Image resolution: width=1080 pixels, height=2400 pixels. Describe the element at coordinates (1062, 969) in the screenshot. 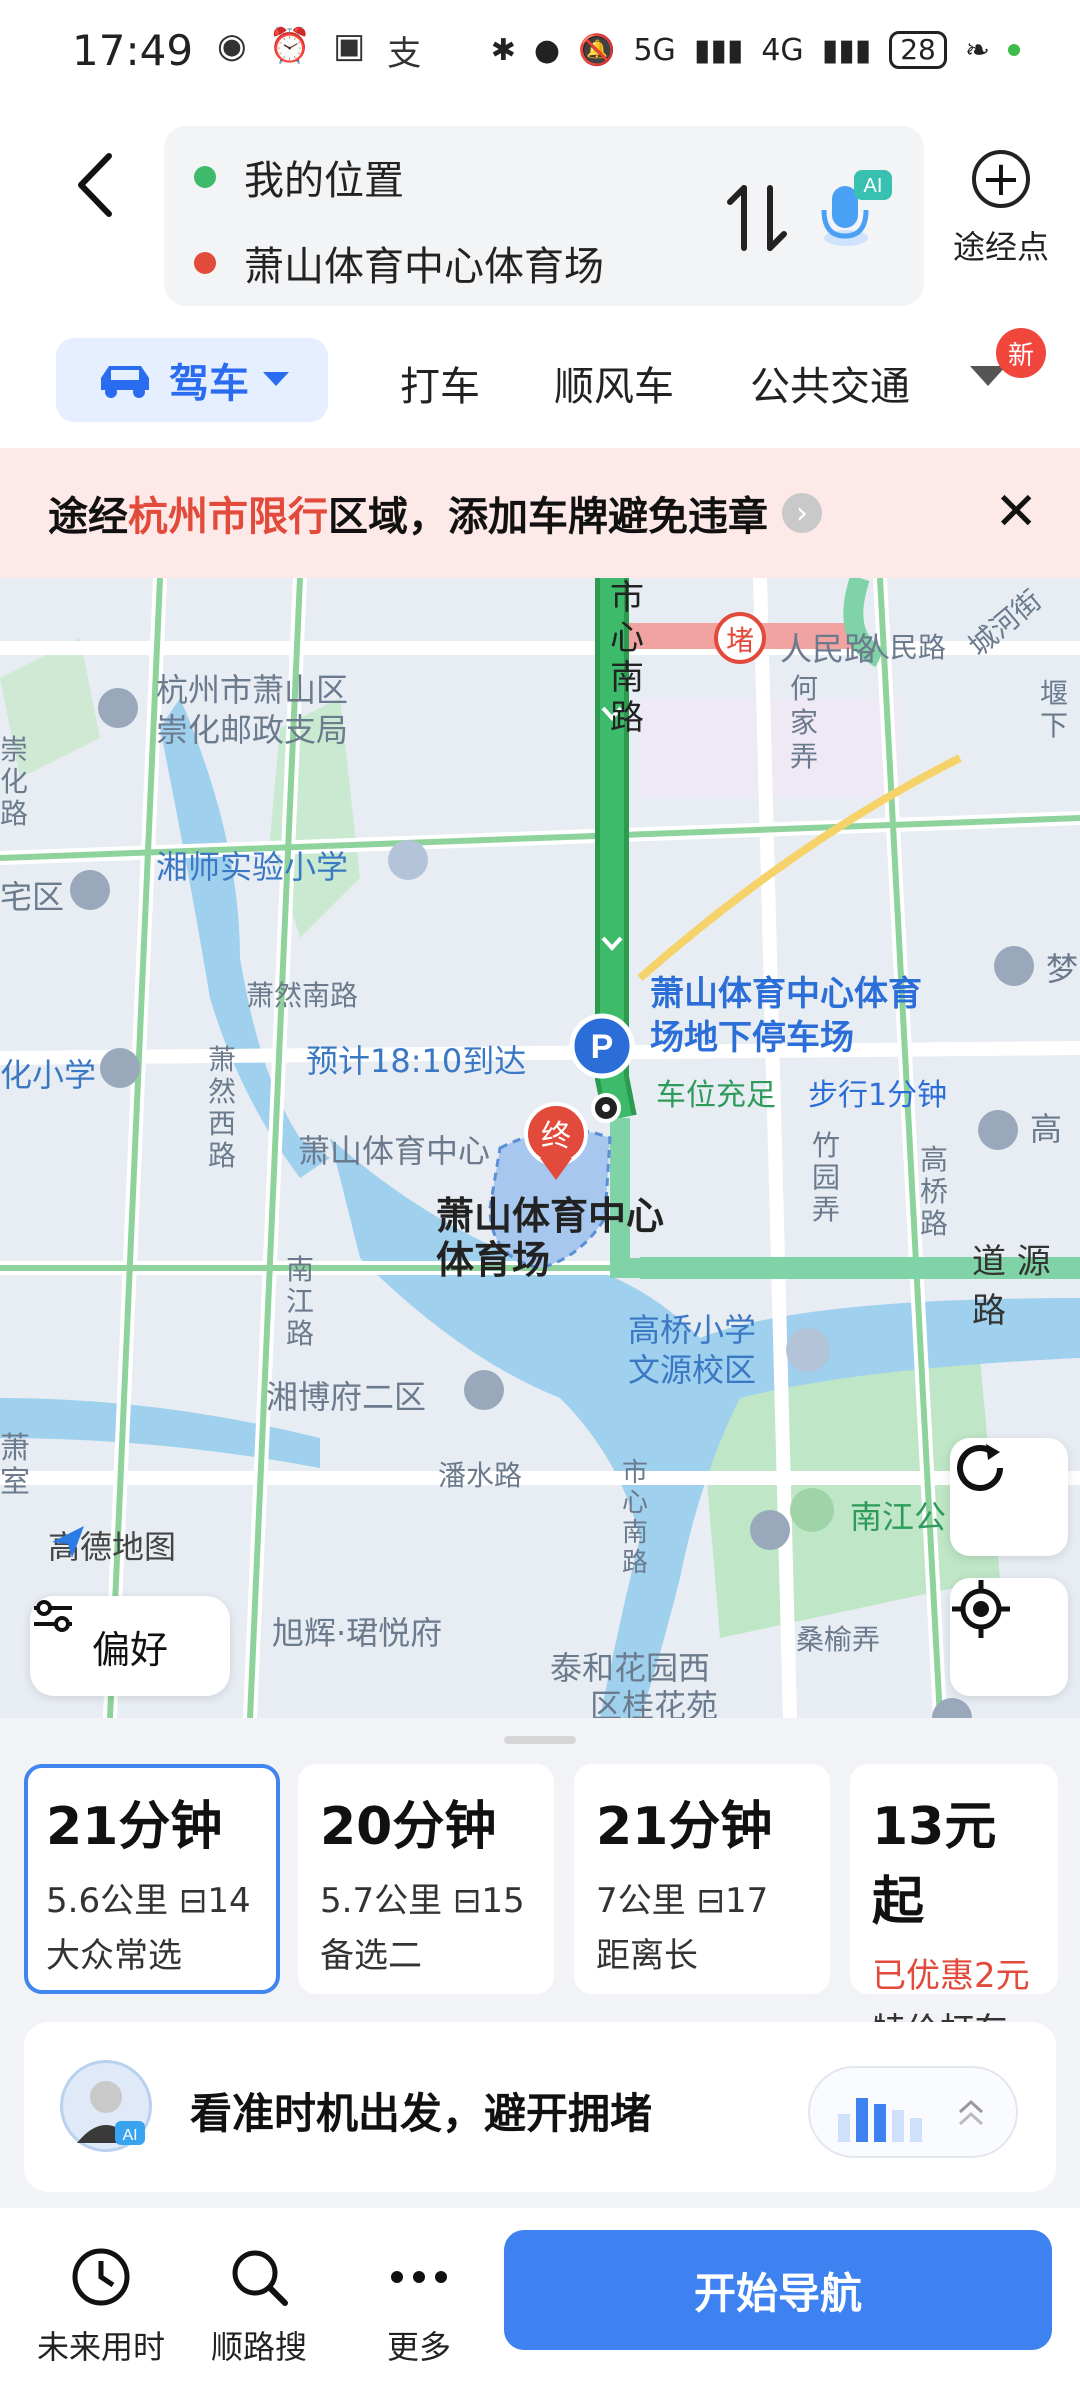

I see `poi-label: 梦` at that location.